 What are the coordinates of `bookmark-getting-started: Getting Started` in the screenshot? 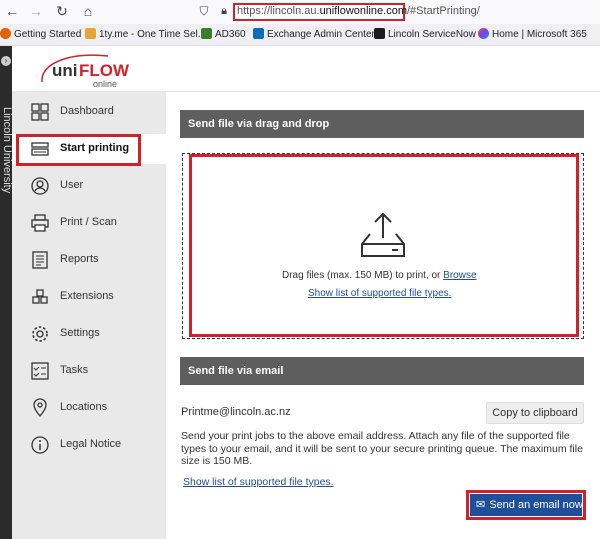 It's located at (40, 35).